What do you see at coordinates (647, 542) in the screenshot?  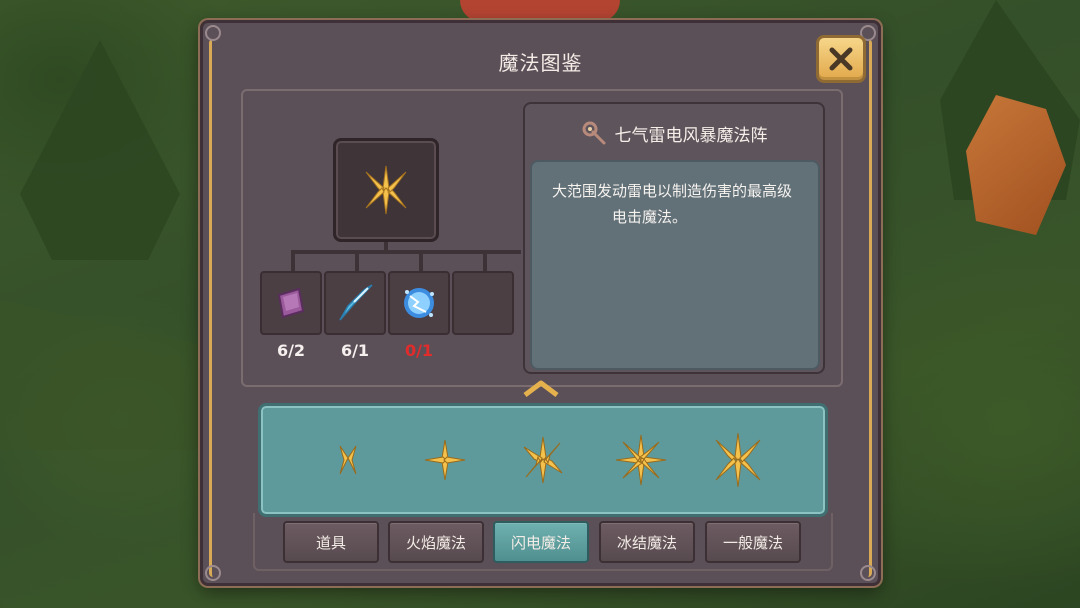 I see `tab-ice-magic: 冰结魔法` at bounding box center [647, 542].